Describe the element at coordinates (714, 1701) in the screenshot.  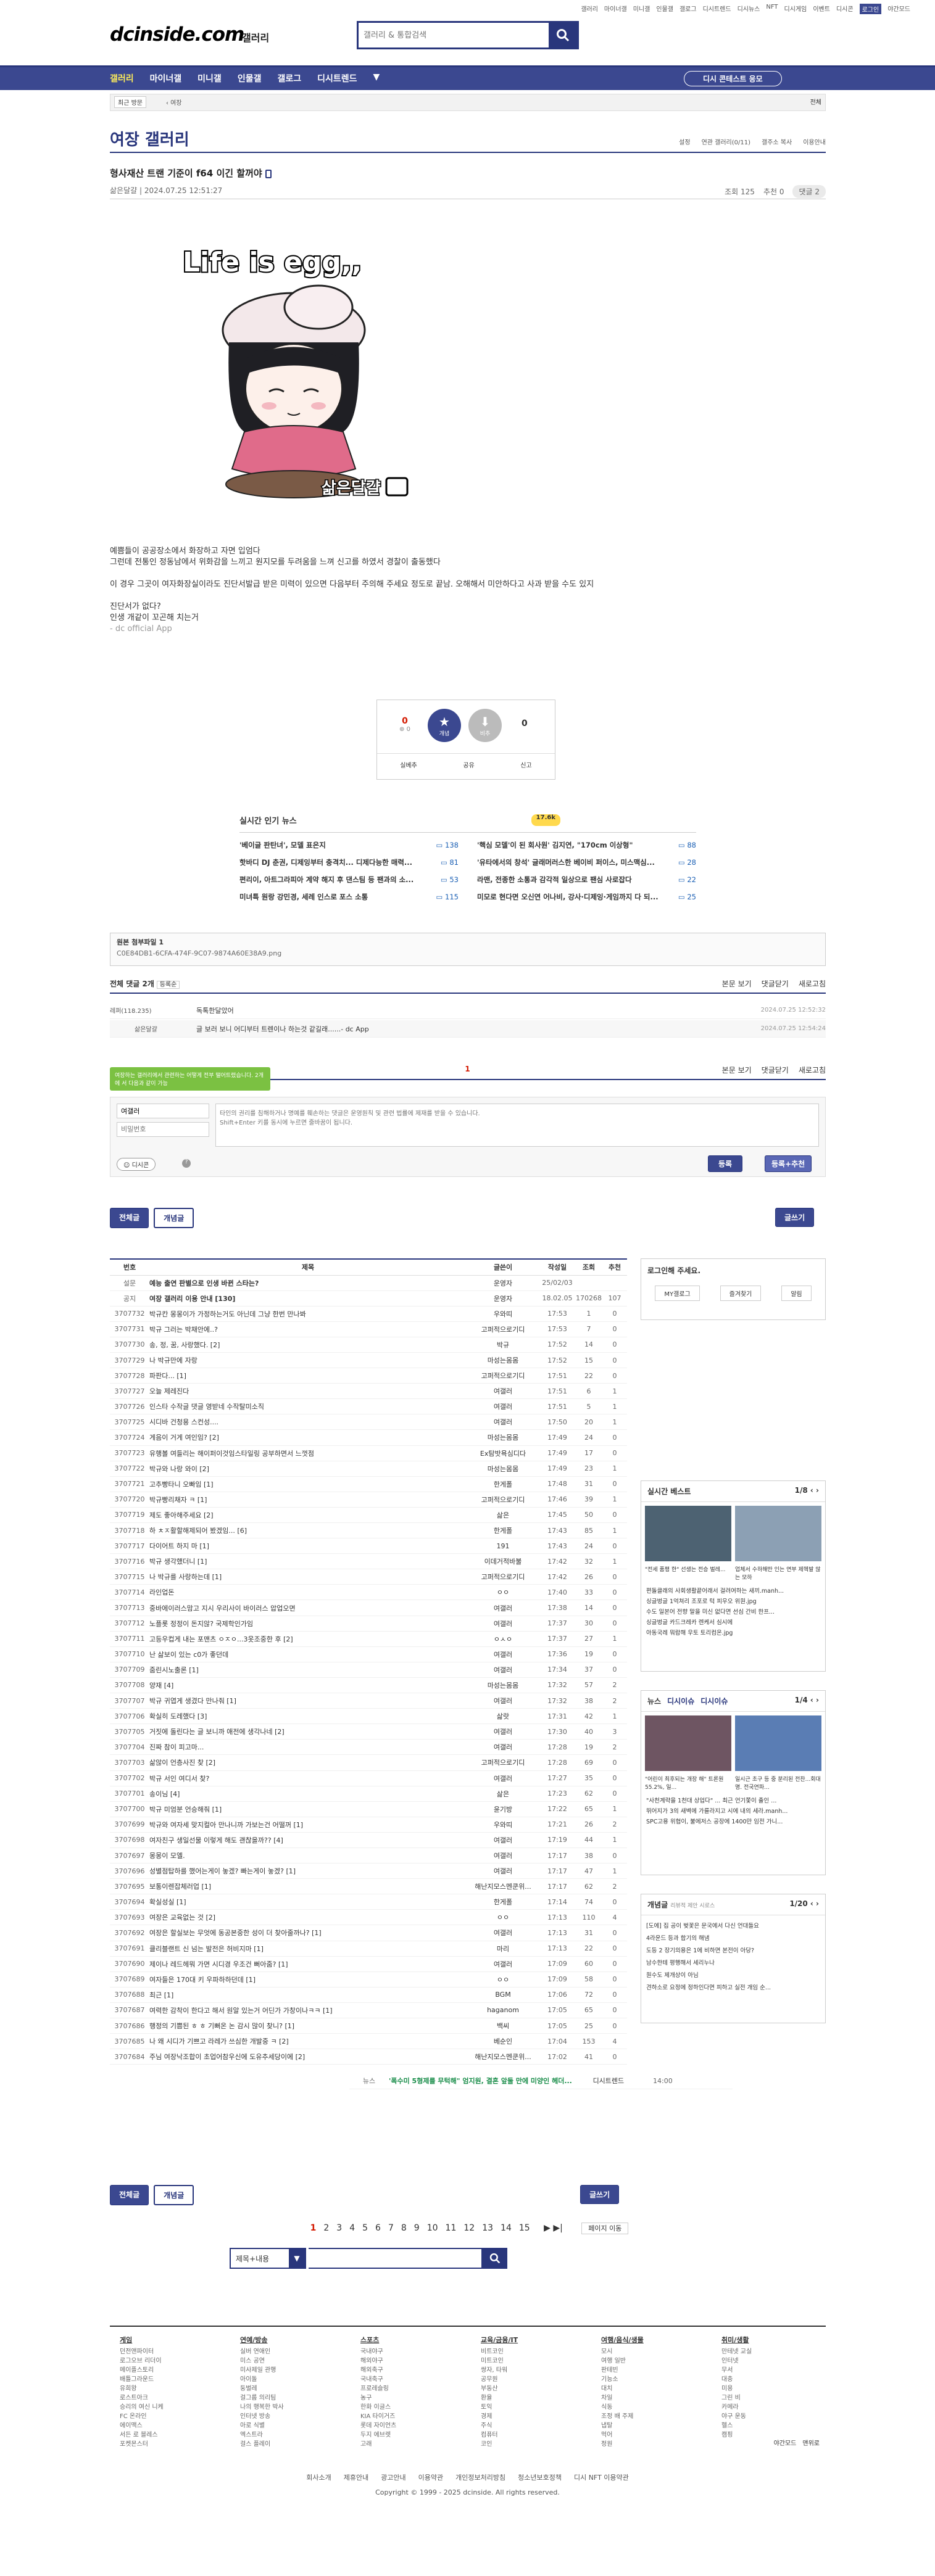
I see `side-news-tab: 디시이슈` at that location.